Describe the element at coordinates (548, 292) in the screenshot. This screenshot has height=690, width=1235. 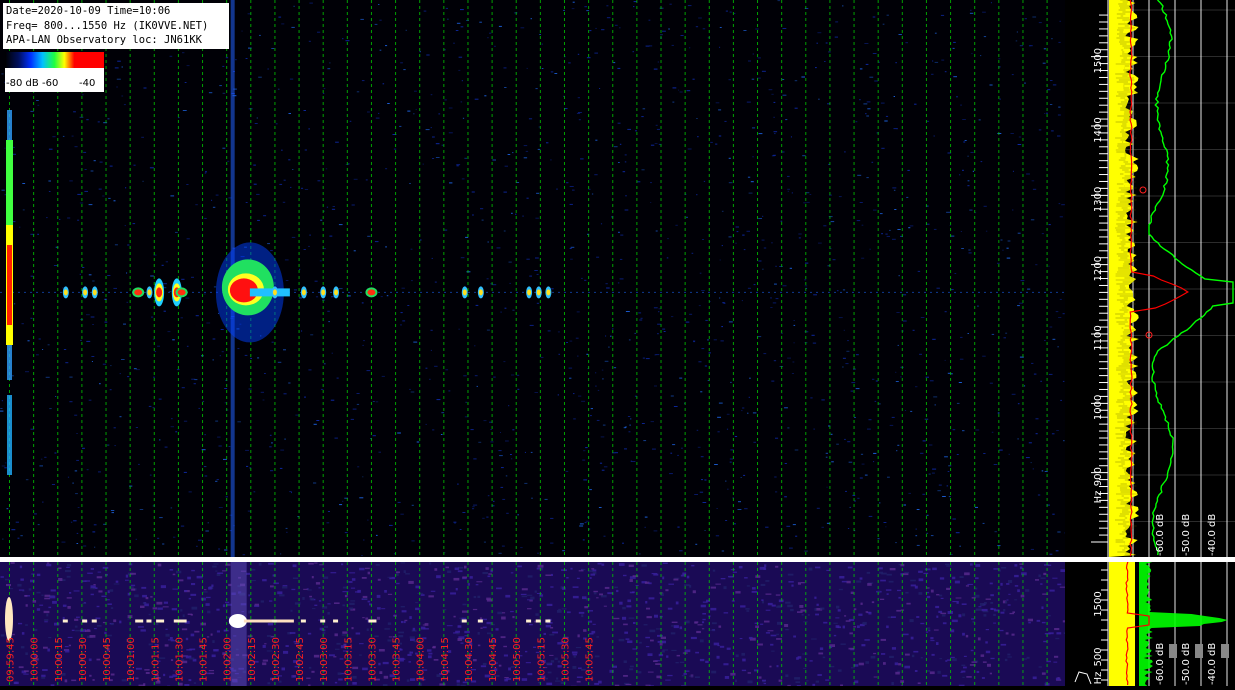
I see `echo-core` at that location.